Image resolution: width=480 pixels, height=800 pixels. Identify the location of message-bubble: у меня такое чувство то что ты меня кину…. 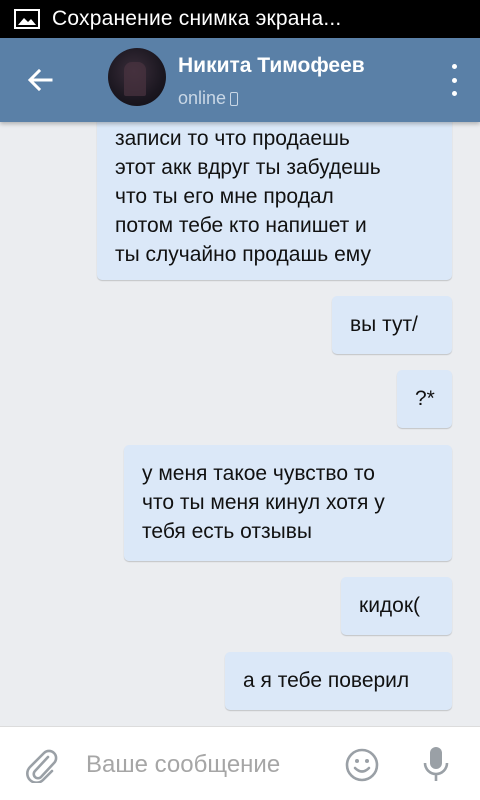
(288, 503).